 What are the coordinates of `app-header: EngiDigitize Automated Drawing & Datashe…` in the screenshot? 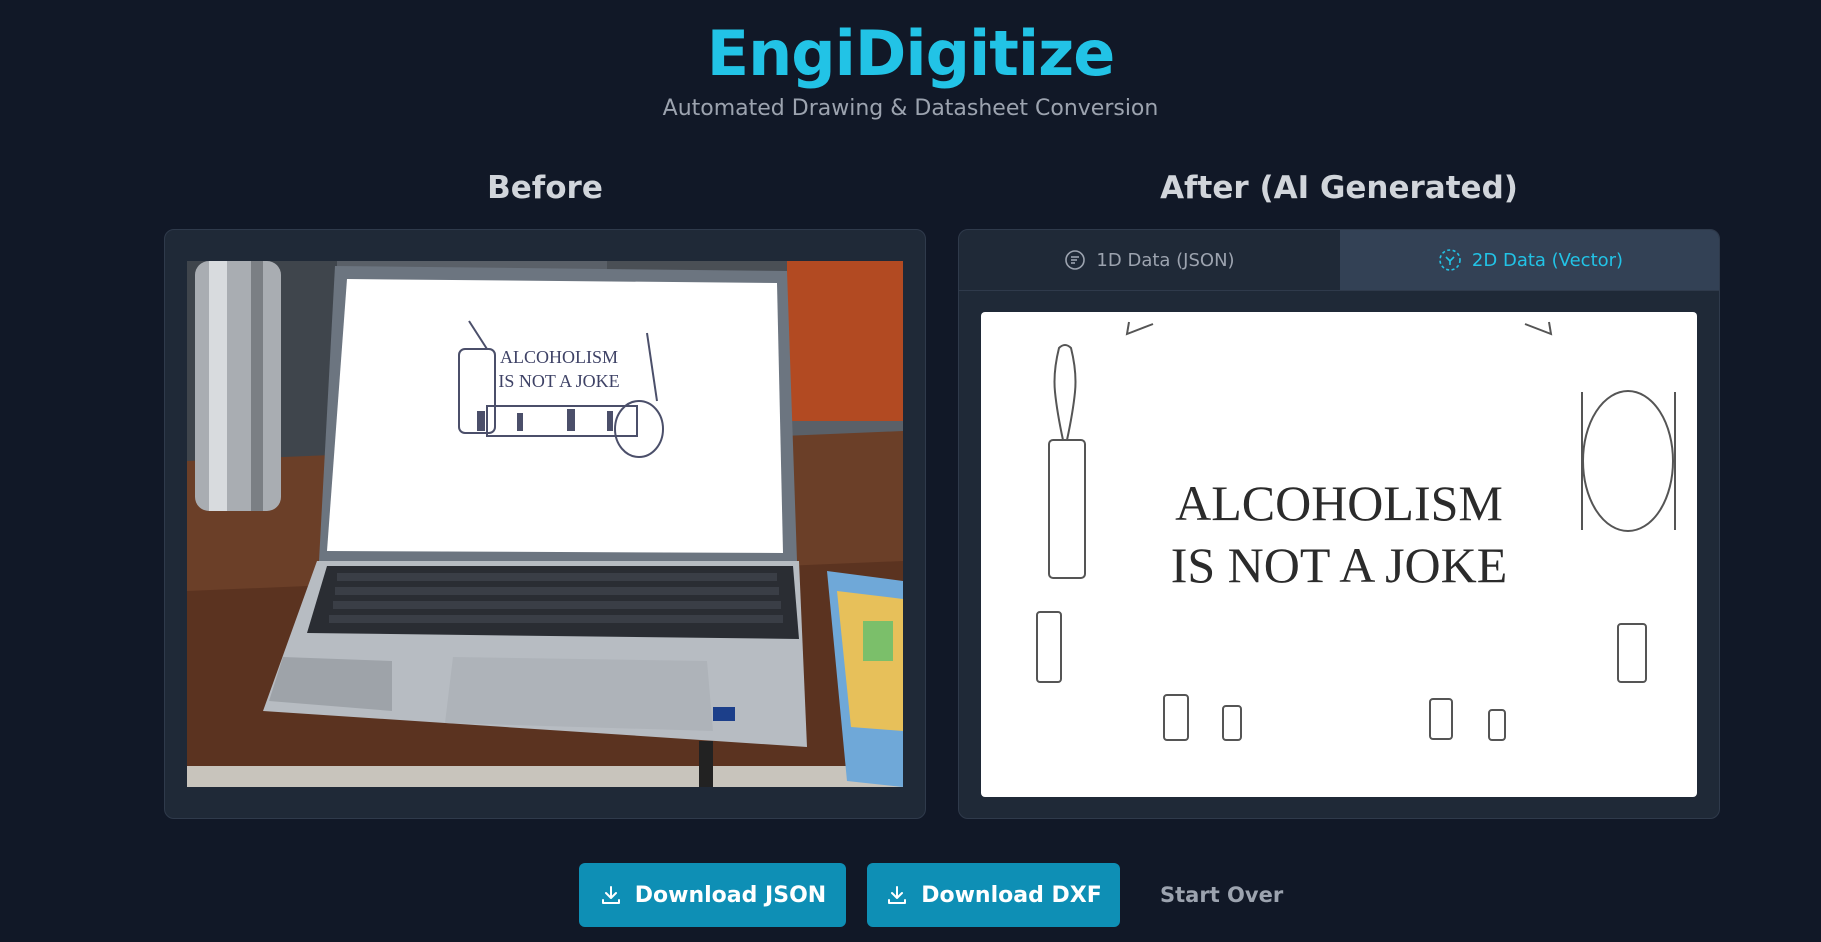 It's located at (910, 69).